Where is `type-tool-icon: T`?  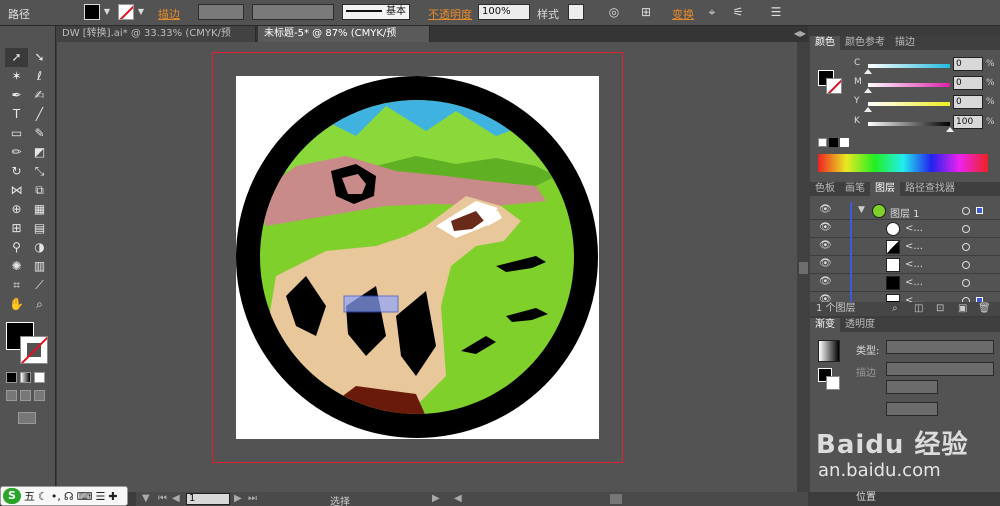 type-tool-icon: T is located at coordinates (16, 114).